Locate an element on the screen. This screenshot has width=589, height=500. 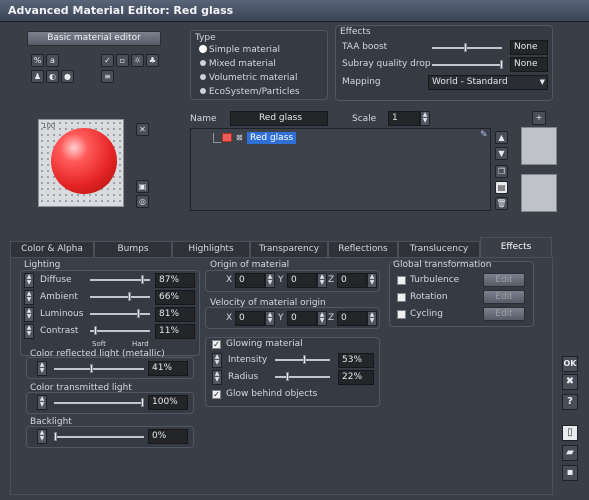
save-icon: ▪ is located at coordinates (570, 473).